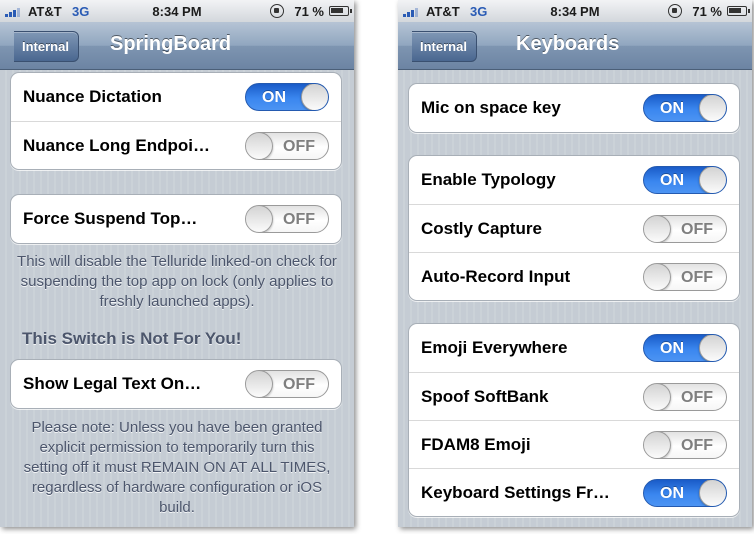 Image resolution: width=754 pixels, height=534 pixels. I want to click on mic-on-space-key-toggle: ON, so click(685, 108).